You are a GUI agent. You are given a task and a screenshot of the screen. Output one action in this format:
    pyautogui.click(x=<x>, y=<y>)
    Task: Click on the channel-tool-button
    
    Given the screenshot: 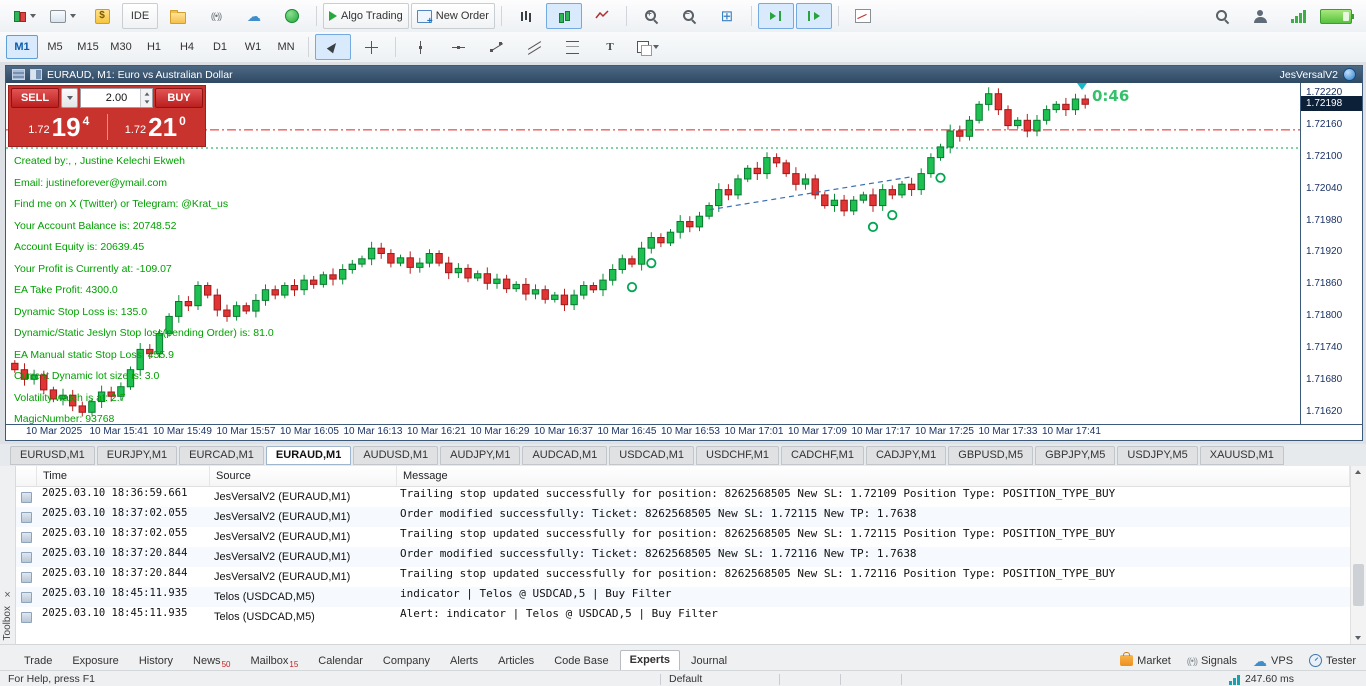 What is the action you would take?
    pyautogui.click(x=534, y=47)
    